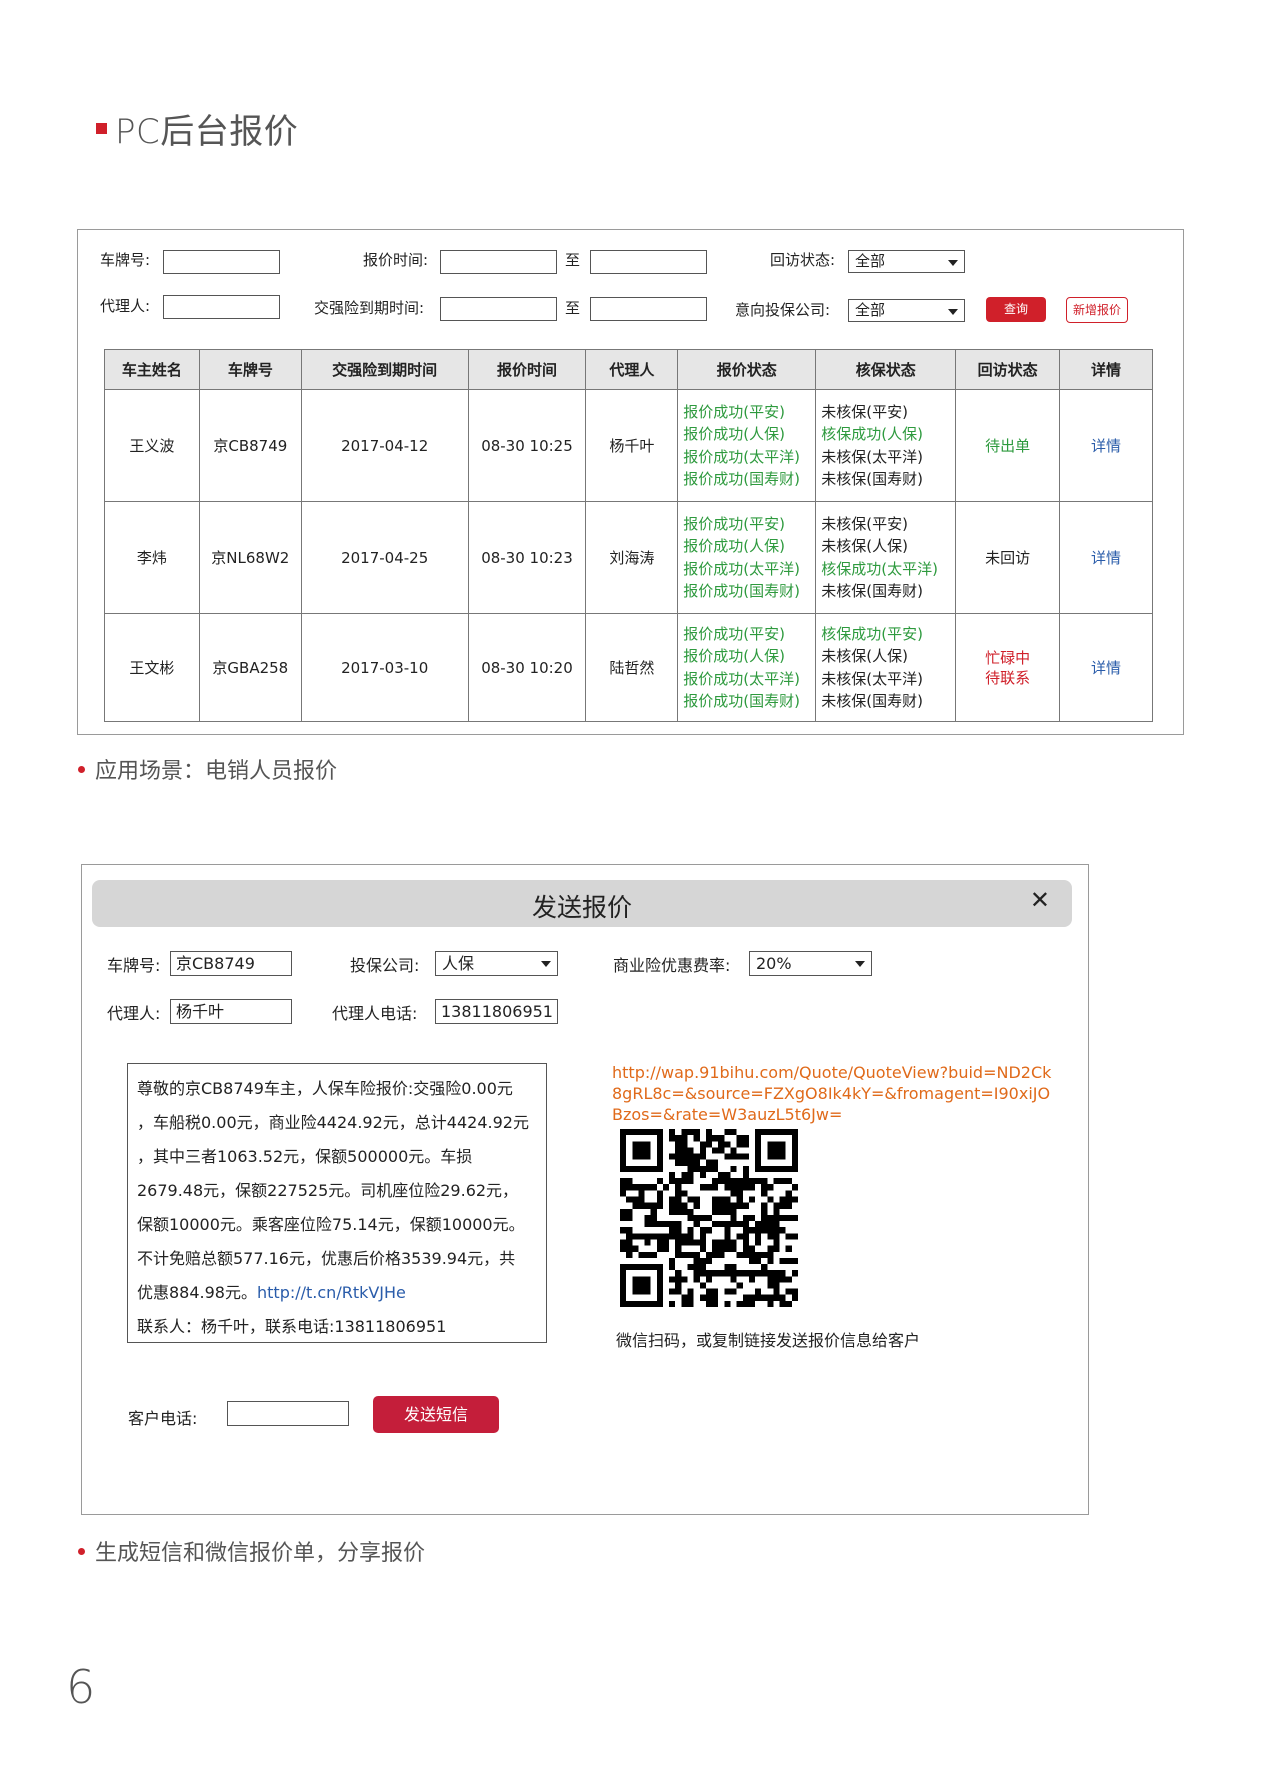 This screenshot has width=1280, height=1782. Describe the element at coordinates (134, 965) in the screenshot. I see `dlg-plate-label: 车牌号:` at that location.